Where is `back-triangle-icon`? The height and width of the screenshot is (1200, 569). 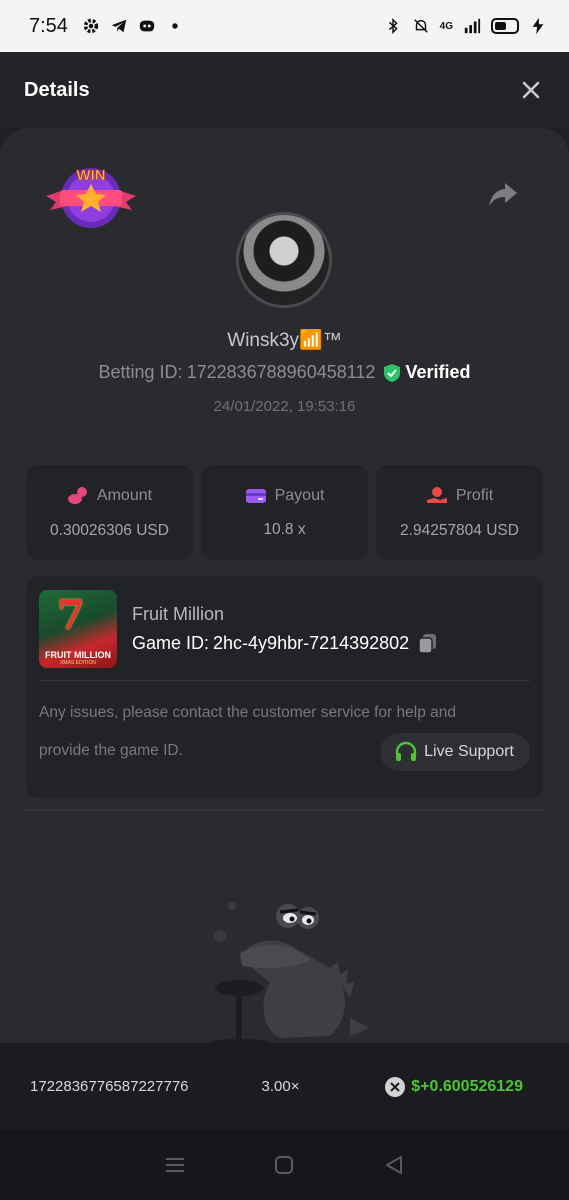 back-triangle-icon is located at coordinates (394, 1165).